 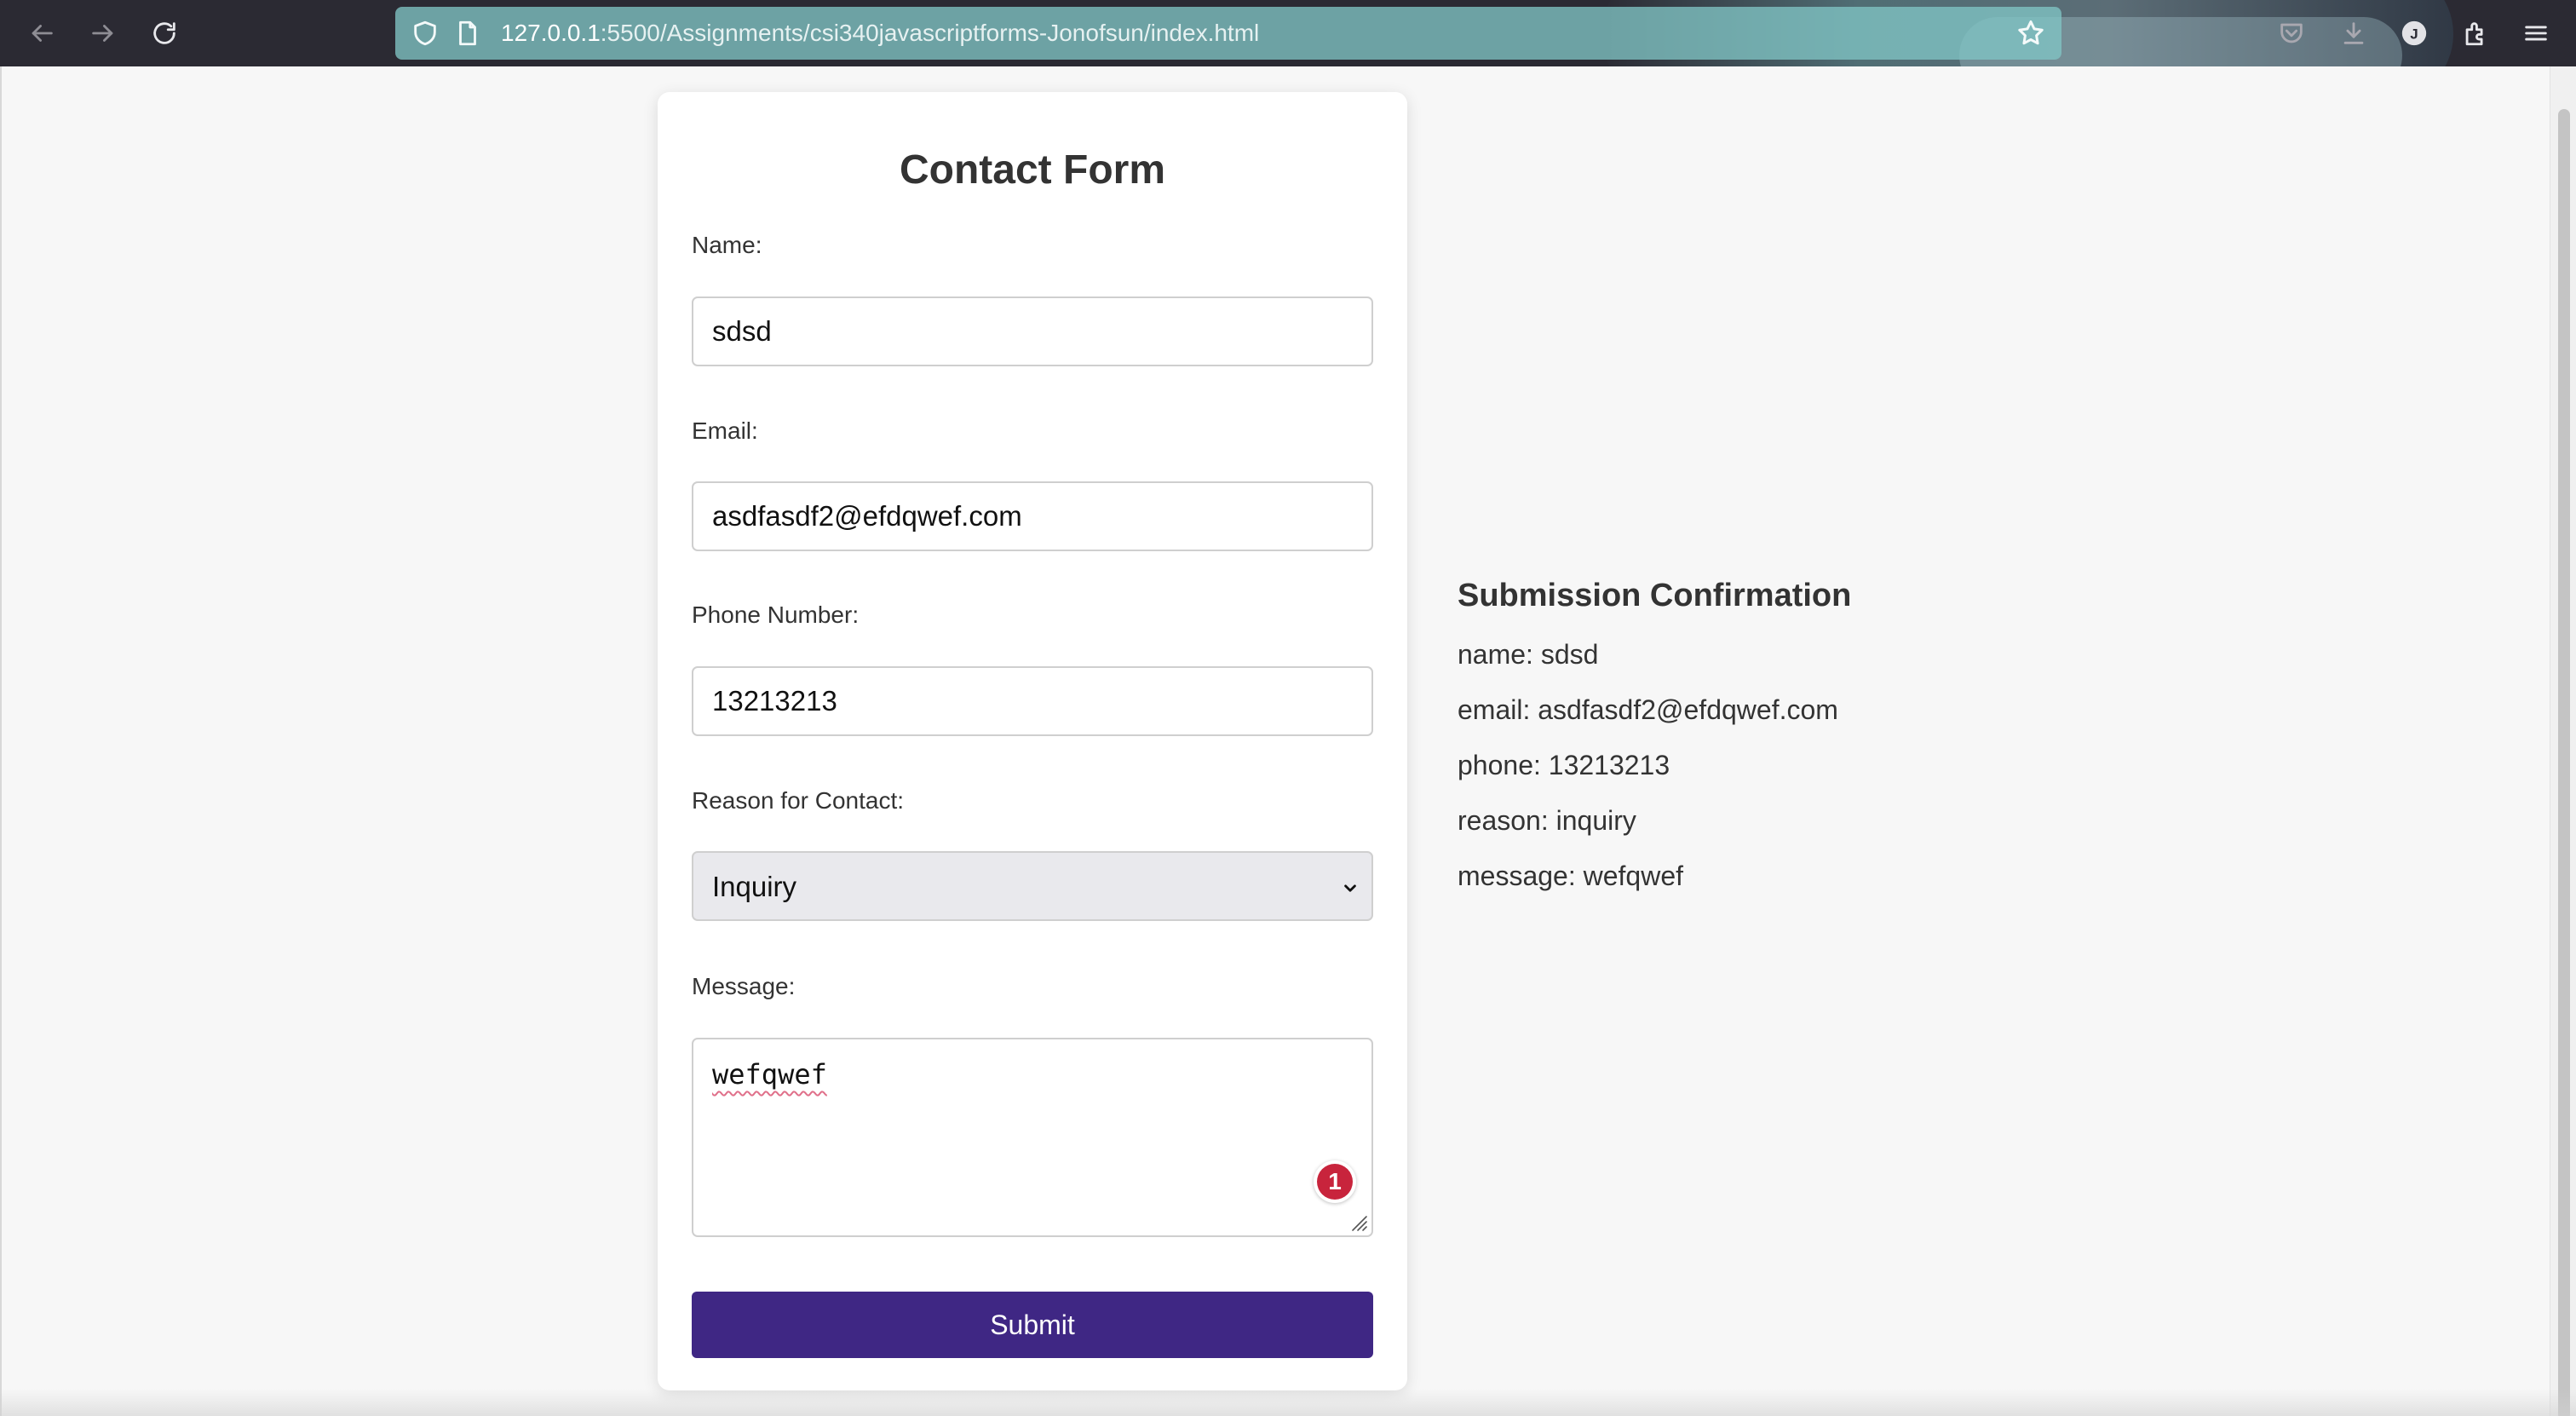 I want to click on email-label: Email:, so click(x=725, y=430).